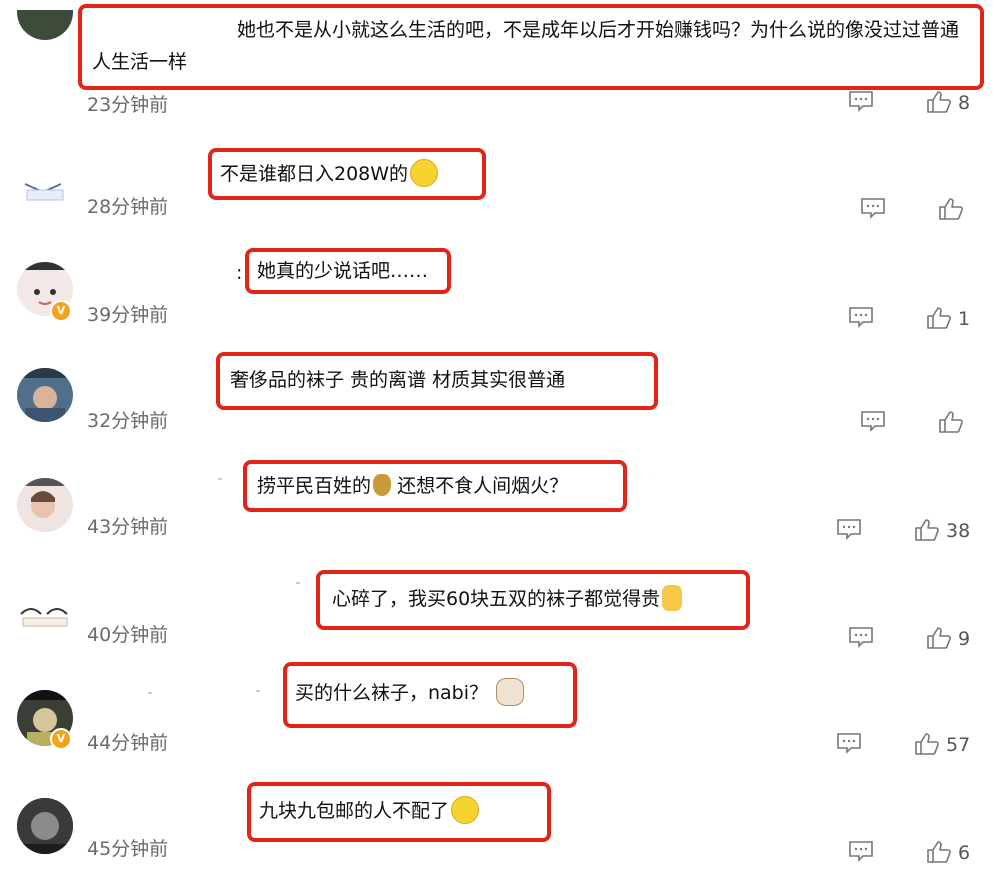 The height and width of the screenshot is (880, 1000). I want to click on comment-text-box: 心碎了，我买60块五双的袜子都觉得贵, so click(533, 600).